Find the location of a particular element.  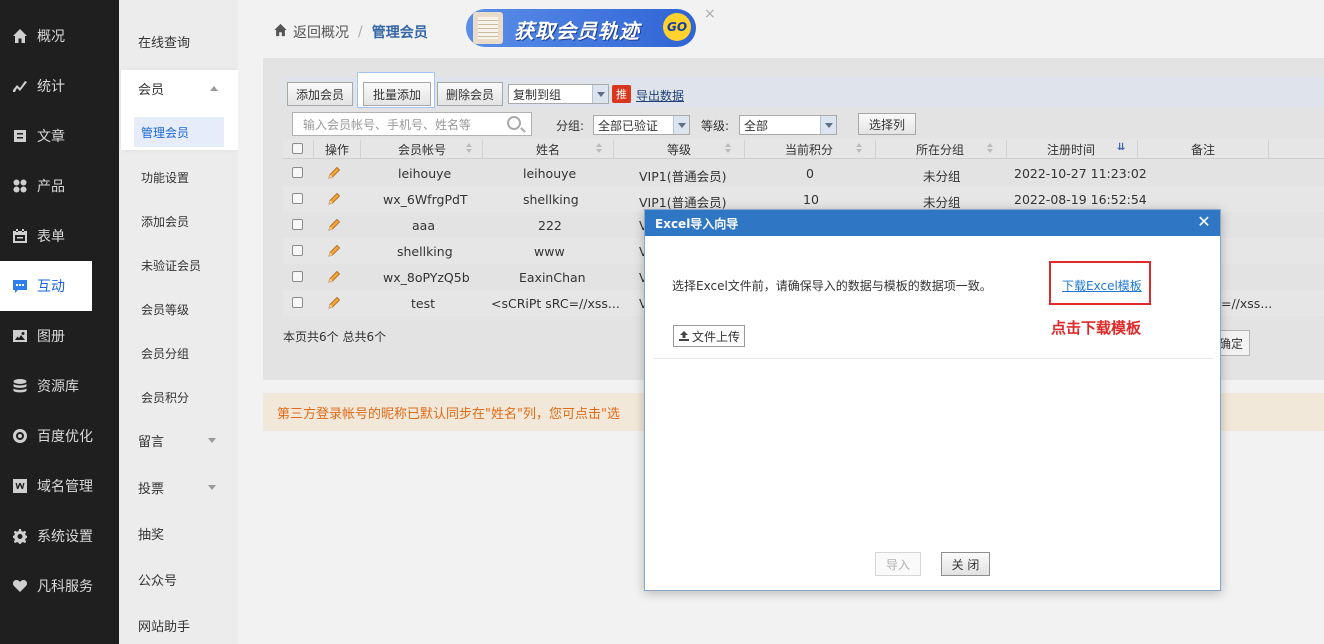

close-icon: ✕ is located at coordinates (1204, 222).